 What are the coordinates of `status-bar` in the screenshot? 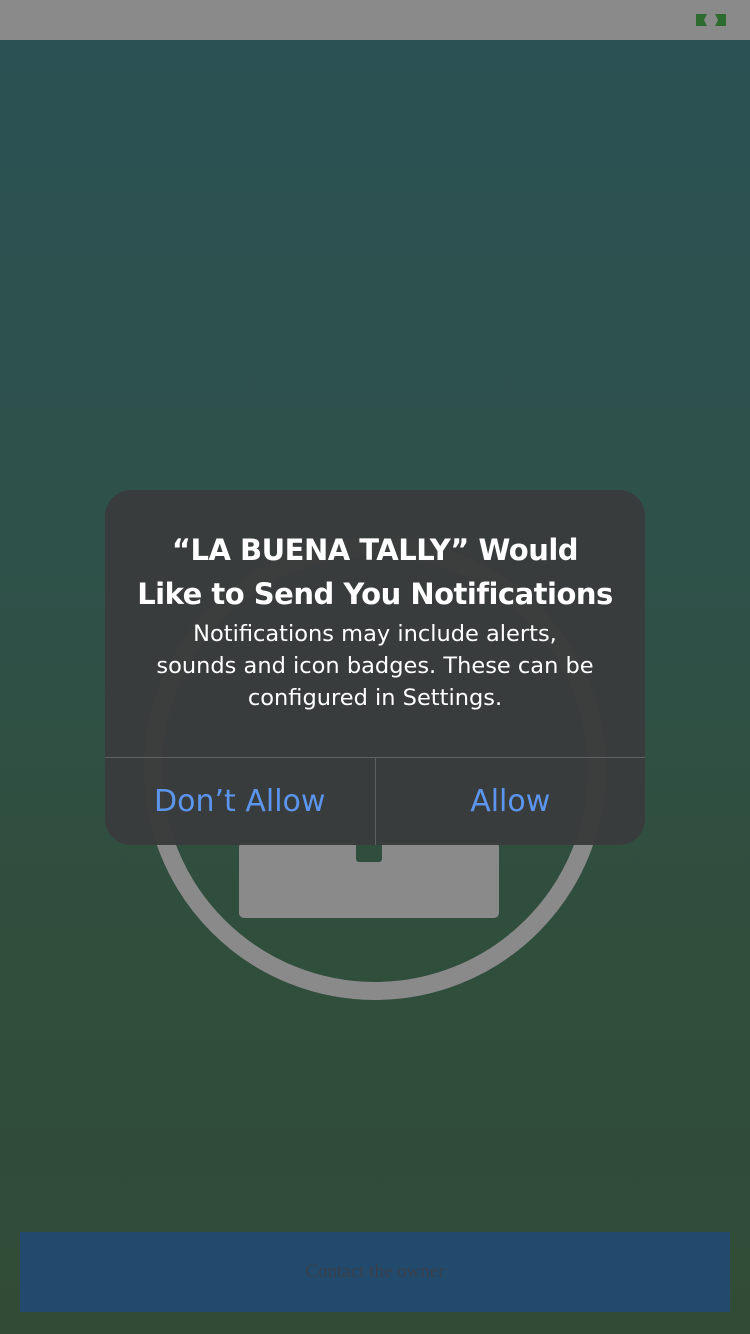 It's located at (375, 20).